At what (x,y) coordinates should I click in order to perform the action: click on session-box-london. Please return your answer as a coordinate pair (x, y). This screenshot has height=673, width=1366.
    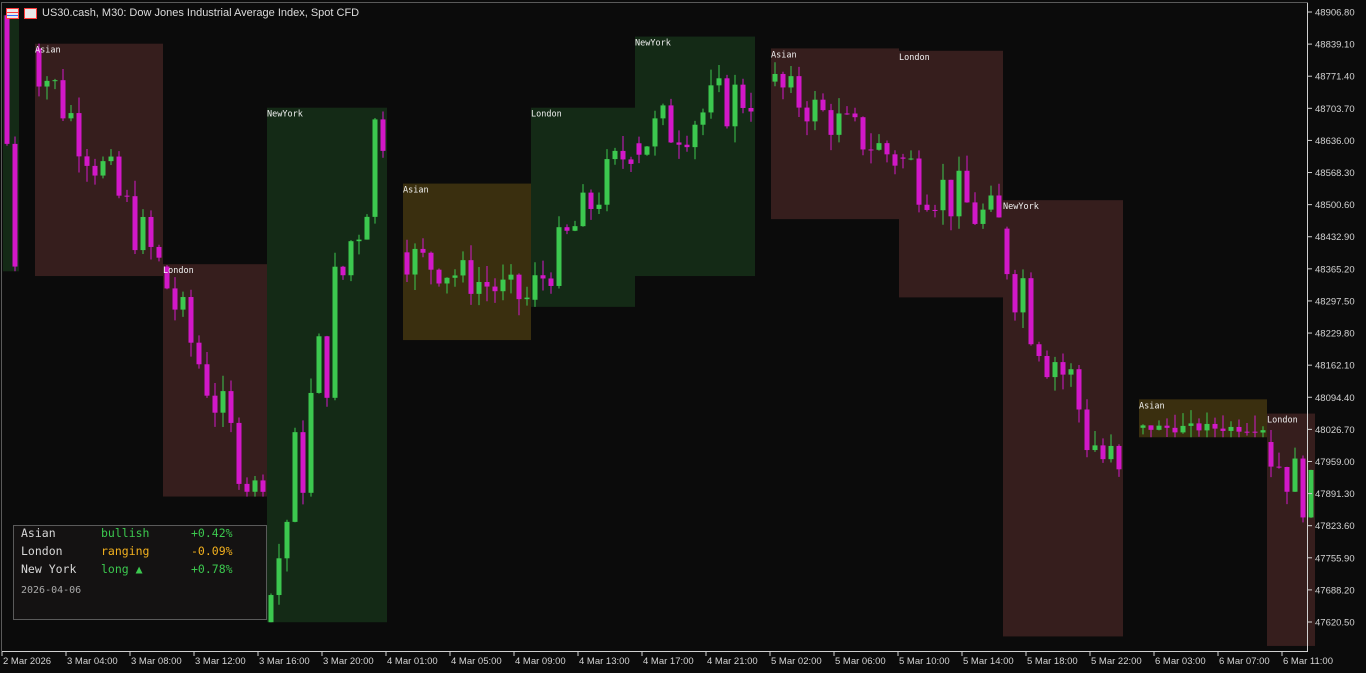
    Looking at the image, I should click on (951, 174).